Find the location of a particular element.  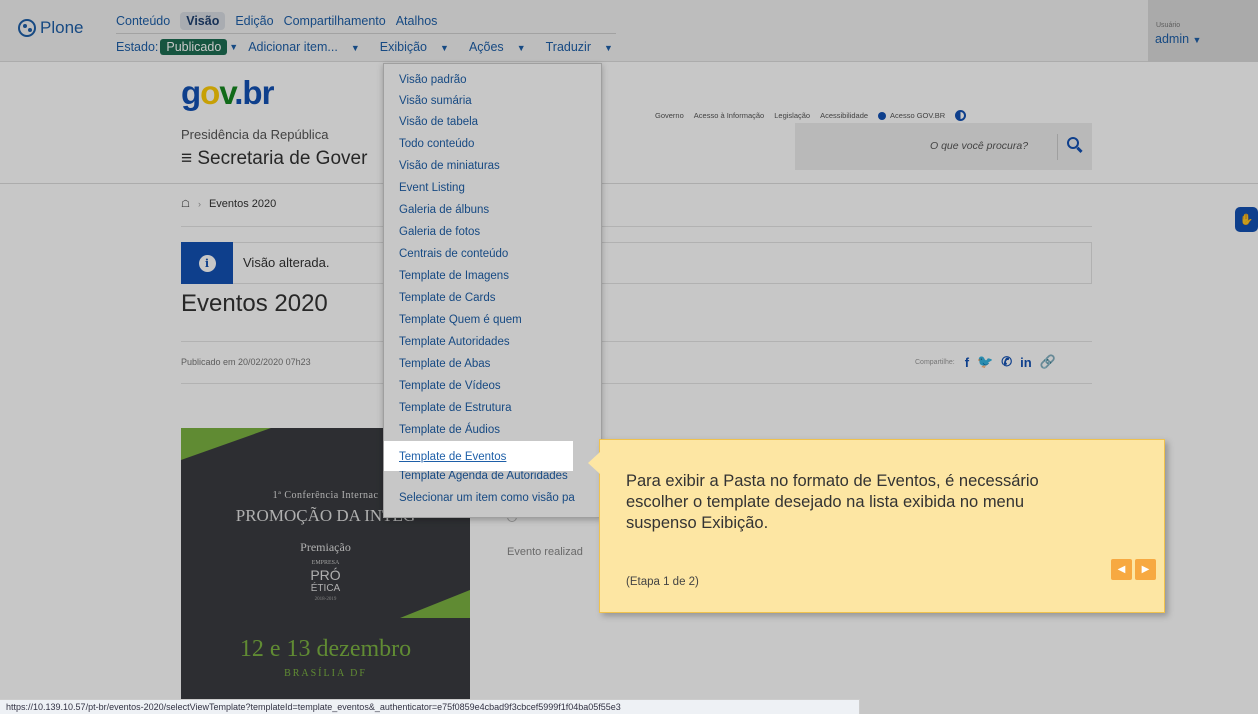

tour-next-button: ▶ is located at coordinates (1145, 569).